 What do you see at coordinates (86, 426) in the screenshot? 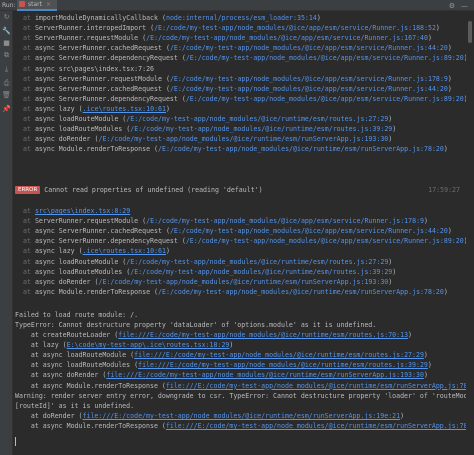
I see `stack-function: at async Module.renderToResponse` at bounding box center [86, 426].